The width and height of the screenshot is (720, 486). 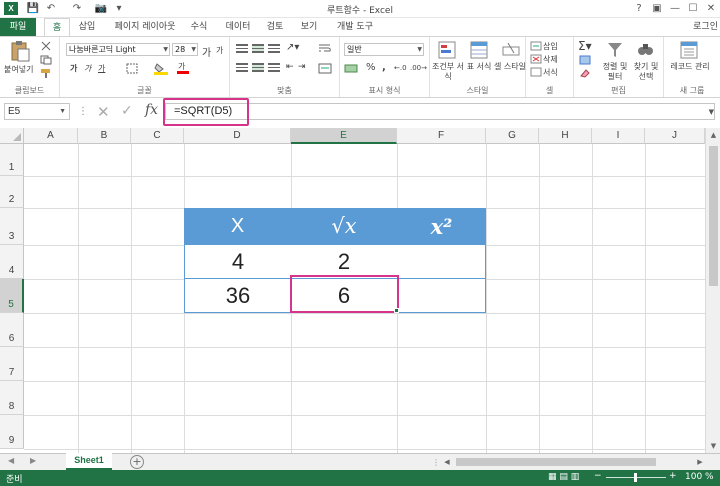 What do you see at coordinates (657, 8) in the screenshot?
I see `ribbon-display-icon: ▣` at bounding box center [657, 8].